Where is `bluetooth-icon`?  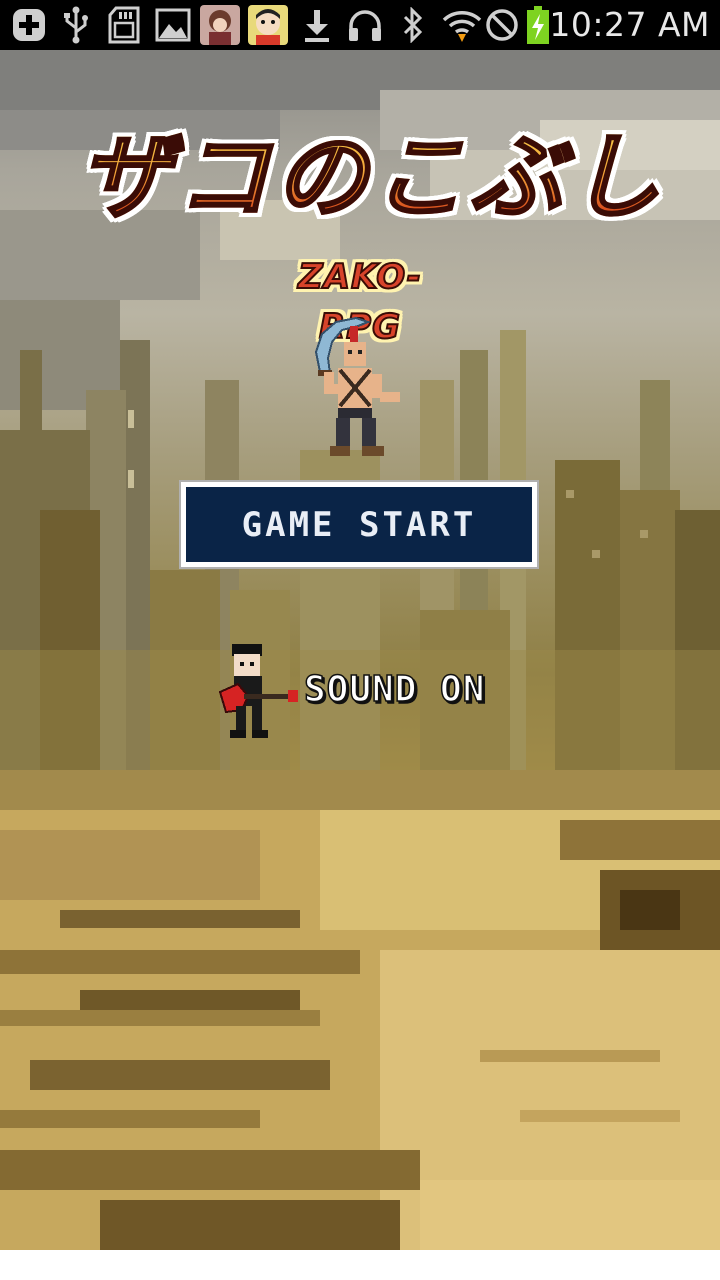
bluetooth-icon is located at coordinates (413, 25).